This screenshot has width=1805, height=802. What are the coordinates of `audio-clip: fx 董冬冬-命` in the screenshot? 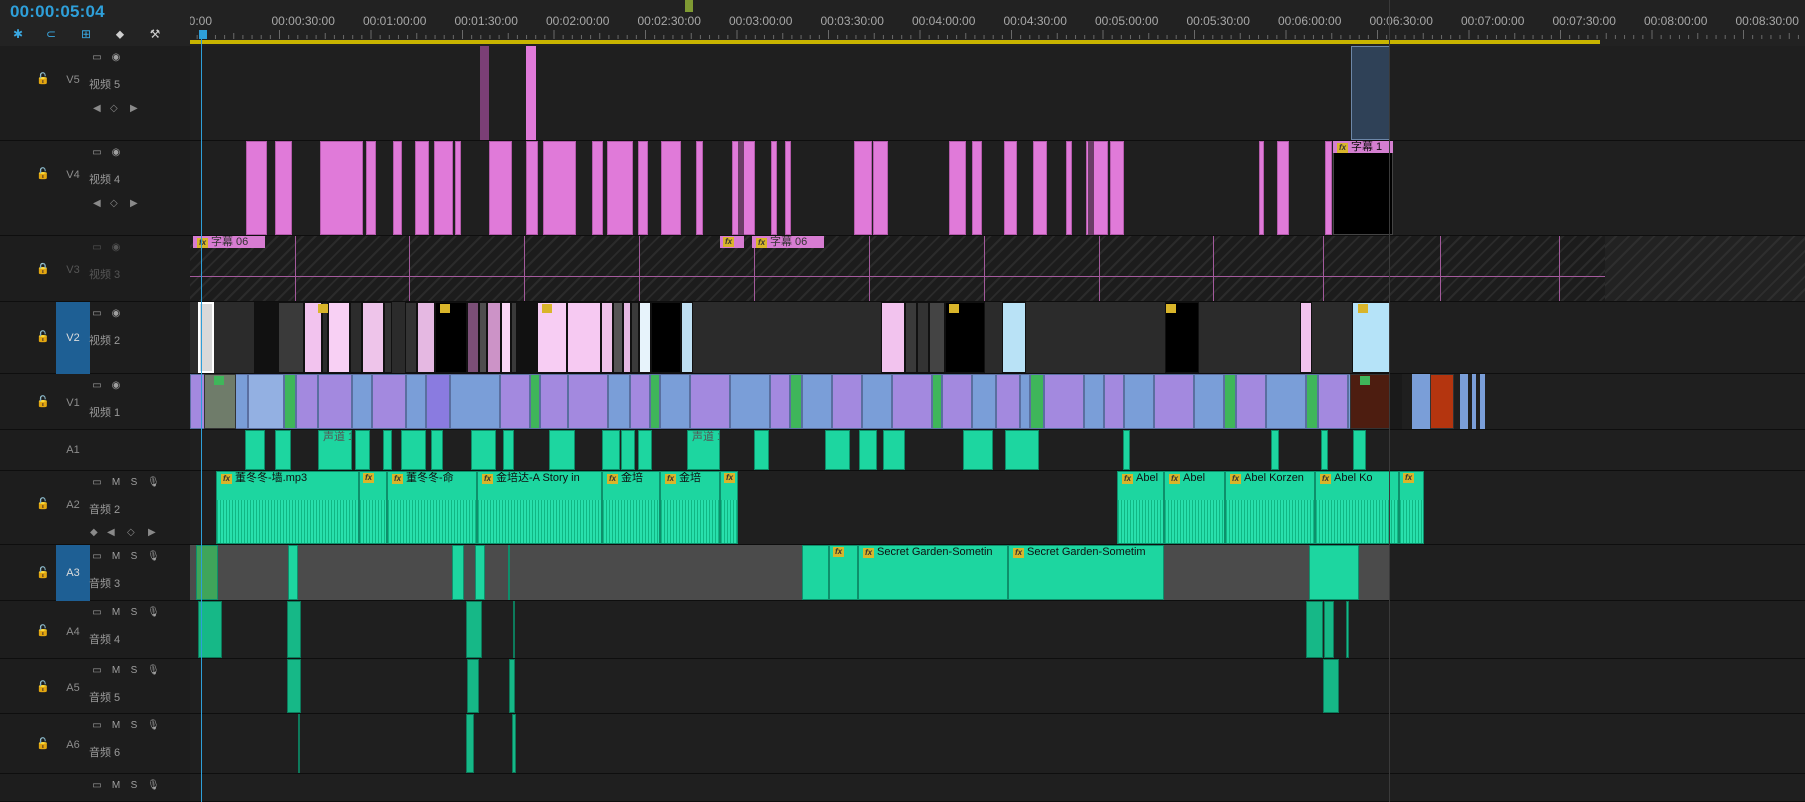 It's located at (432, 507).